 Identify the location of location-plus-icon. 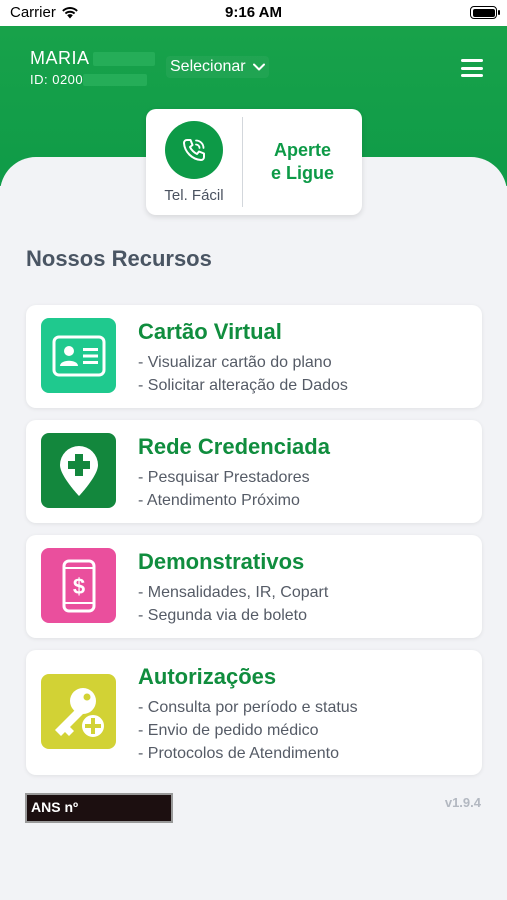
(78, 470).